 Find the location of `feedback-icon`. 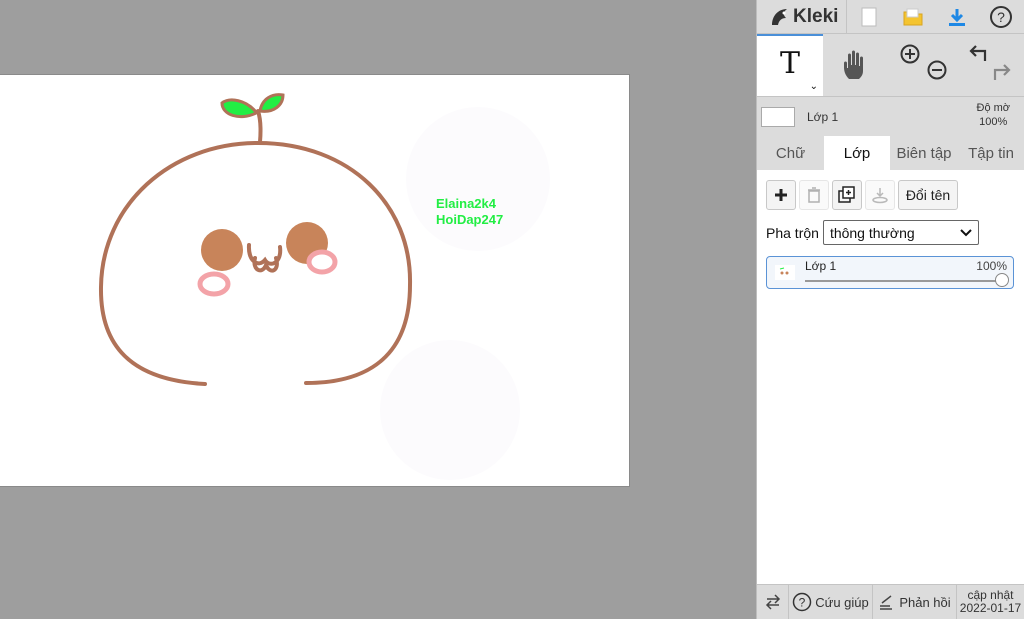

feedback-icon is located at coordinates (886, 602).